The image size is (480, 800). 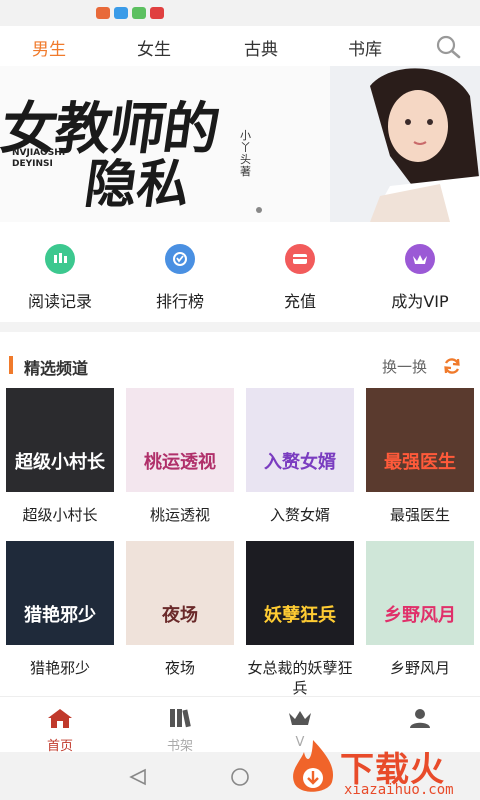 I want to click on section-divider, so click(x=240, y=327).